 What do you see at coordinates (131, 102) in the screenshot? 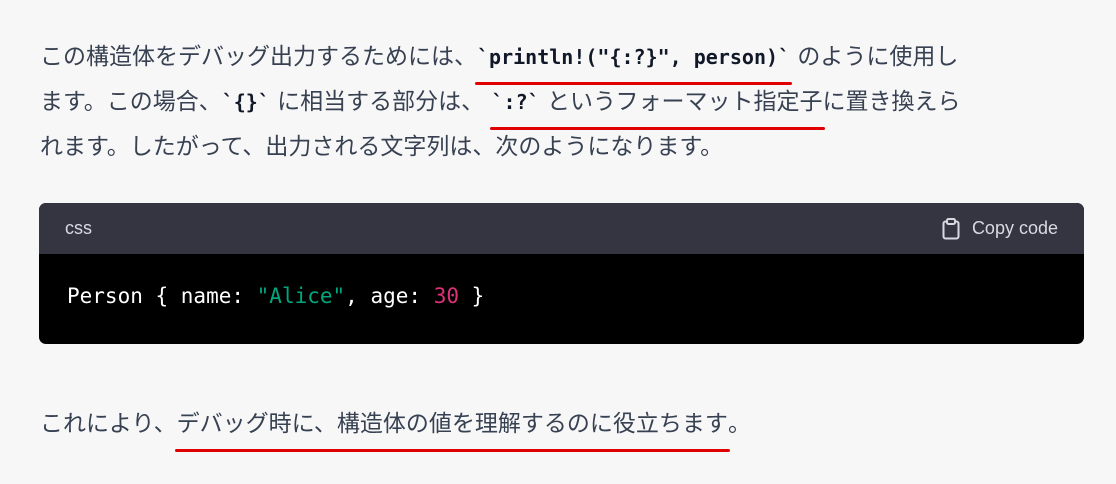
I see `text-segment: ます。この場合、` at bounding box center [131, 102].